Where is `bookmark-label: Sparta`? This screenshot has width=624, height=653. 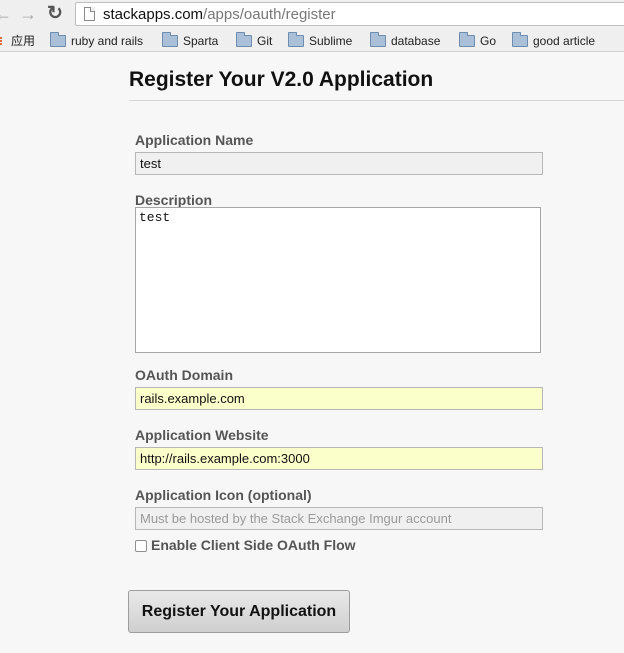
bookmark-label: Sparta is located at coordinates (201, 41).